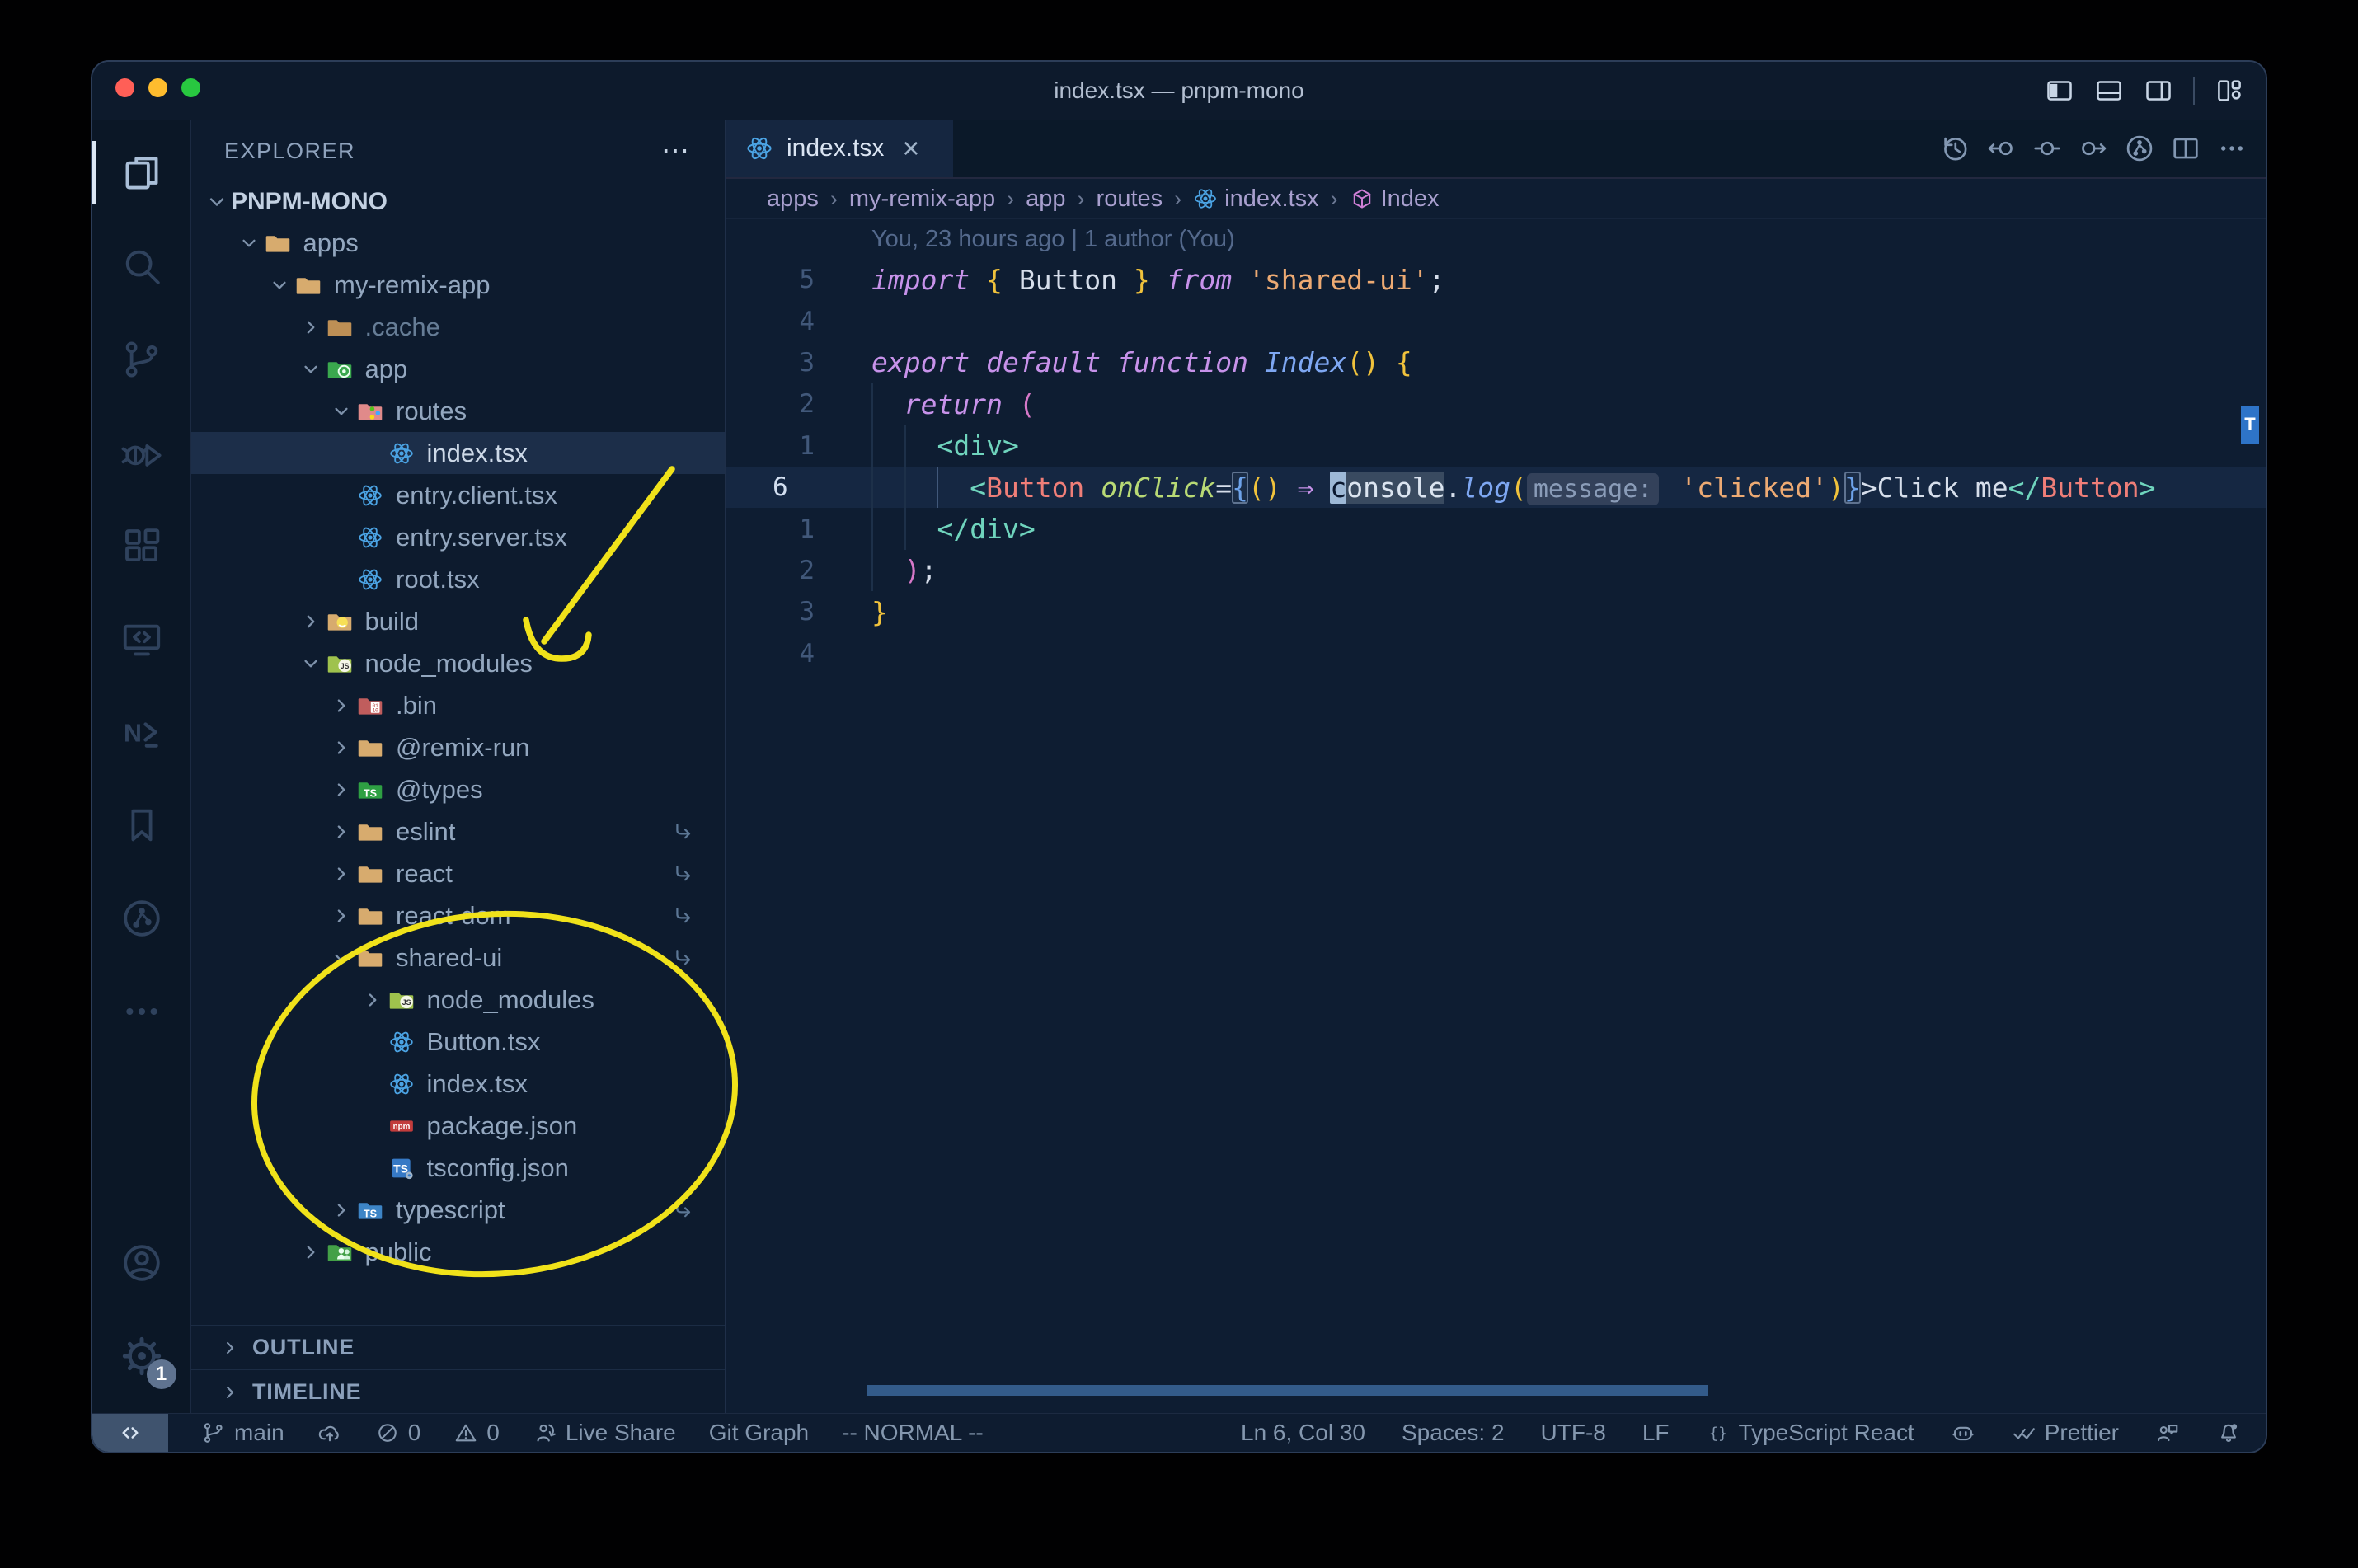 Image resolution: width=2358 pixels, height=1568 pixels. I want to click on activity-account-icon, so click(141, 1262).